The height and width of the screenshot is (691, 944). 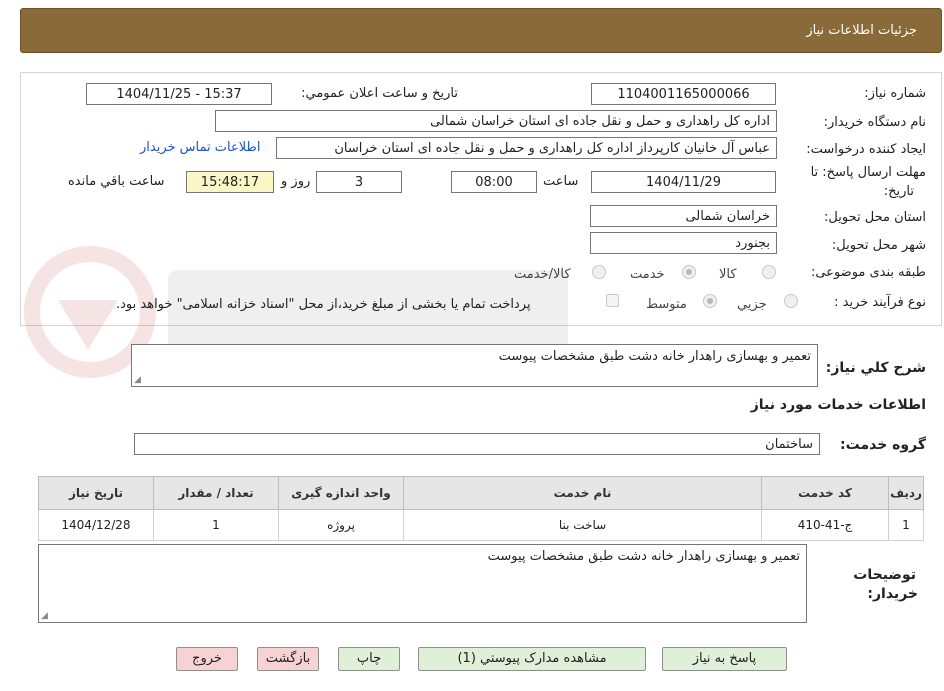 What do you see at coordinates (494, 182) in the screenshot?
I see `deadline-time-field: 08:00` at bounding box center [494, 182].